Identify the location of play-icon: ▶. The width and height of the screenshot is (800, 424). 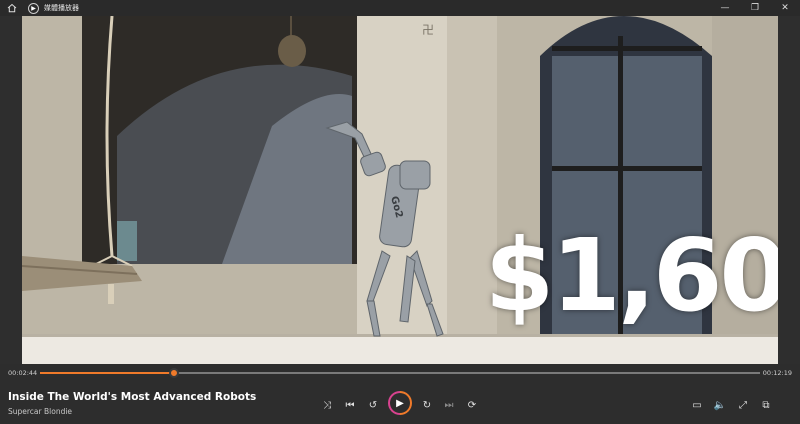
(400, 403).